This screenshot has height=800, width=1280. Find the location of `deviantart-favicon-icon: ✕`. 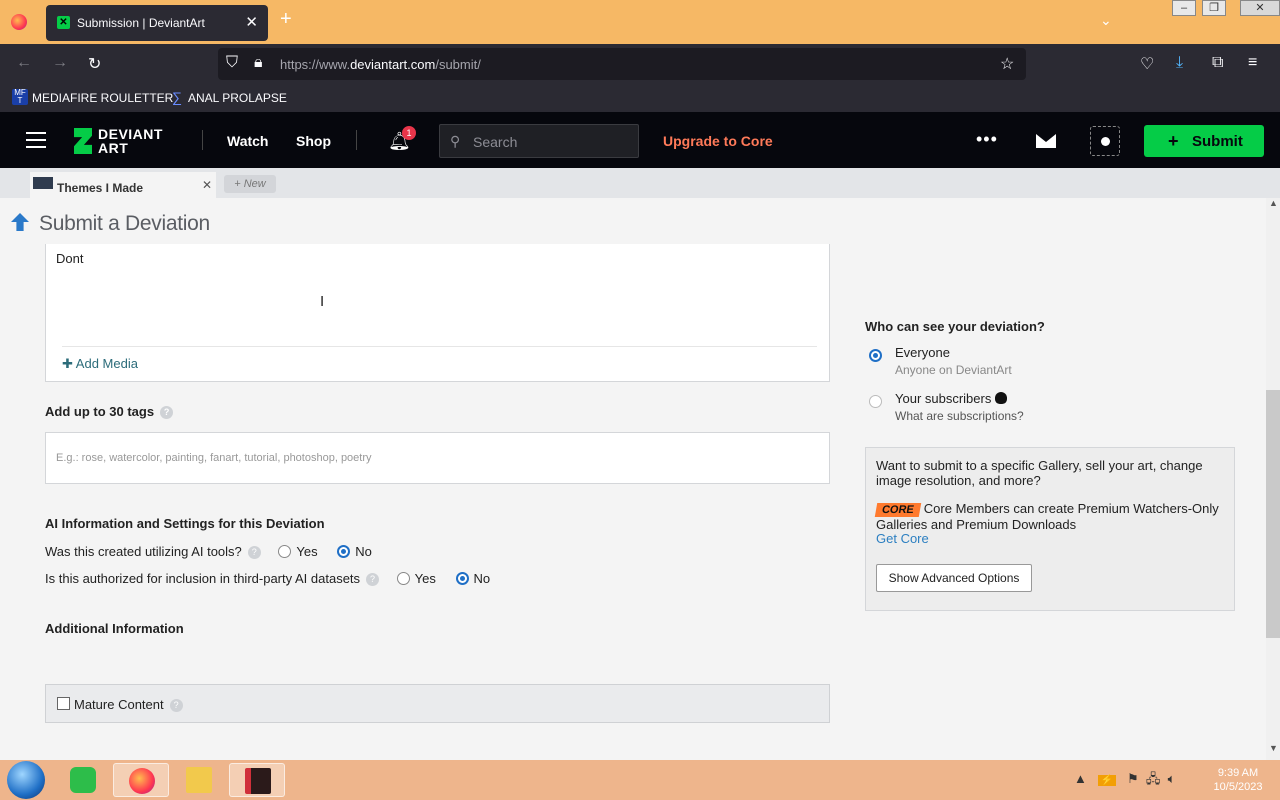

deviantart-favicon-icon: ✕ is located at coordinates (63, 22).